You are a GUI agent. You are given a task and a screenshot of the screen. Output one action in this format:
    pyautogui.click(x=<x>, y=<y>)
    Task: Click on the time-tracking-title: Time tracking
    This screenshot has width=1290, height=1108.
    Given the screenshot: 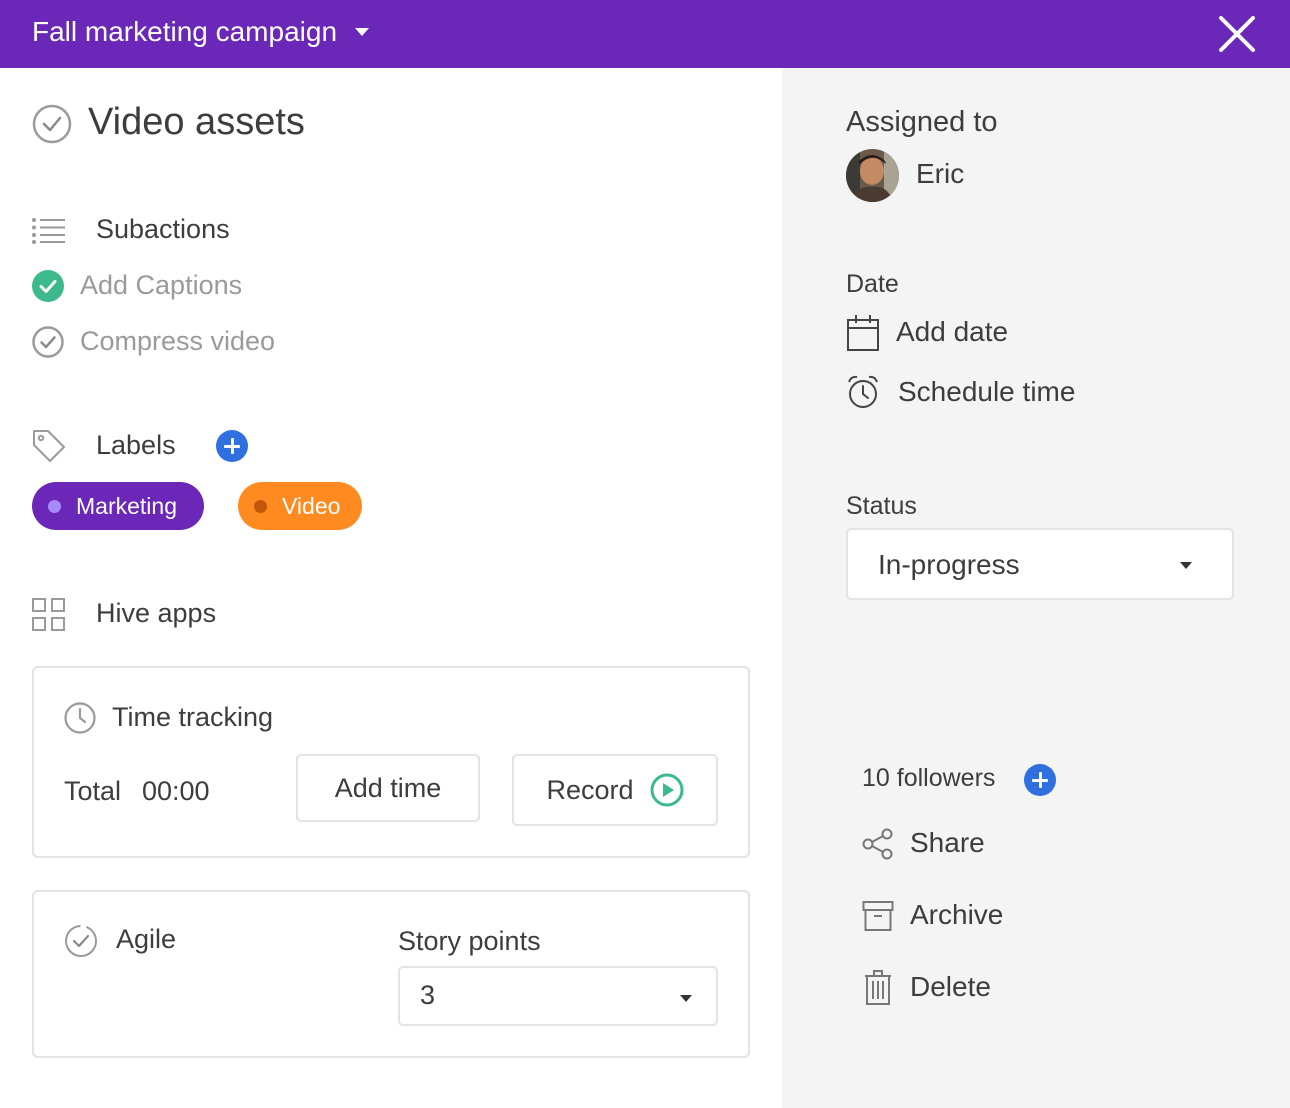 What is the action you would take?
    pyautogui.click(x=193, y=717)
    